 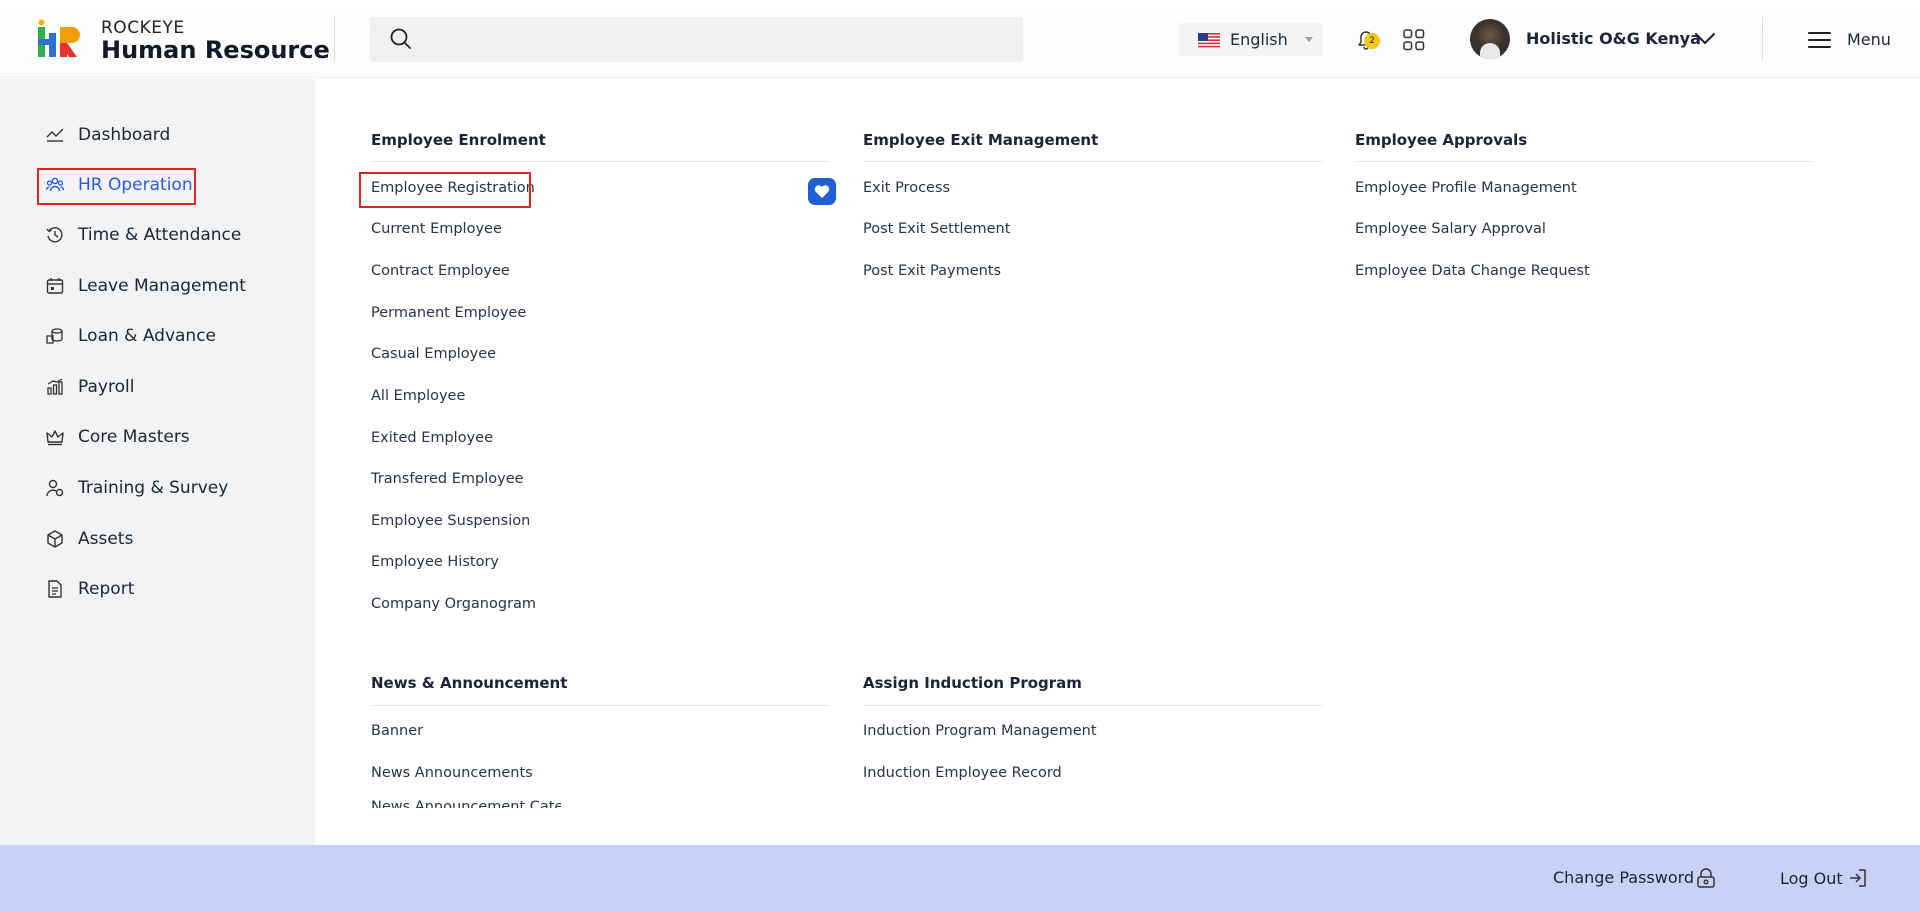 I want to click on sidebar-item-dashboard: Dashboard, so click(x=108, y=135).